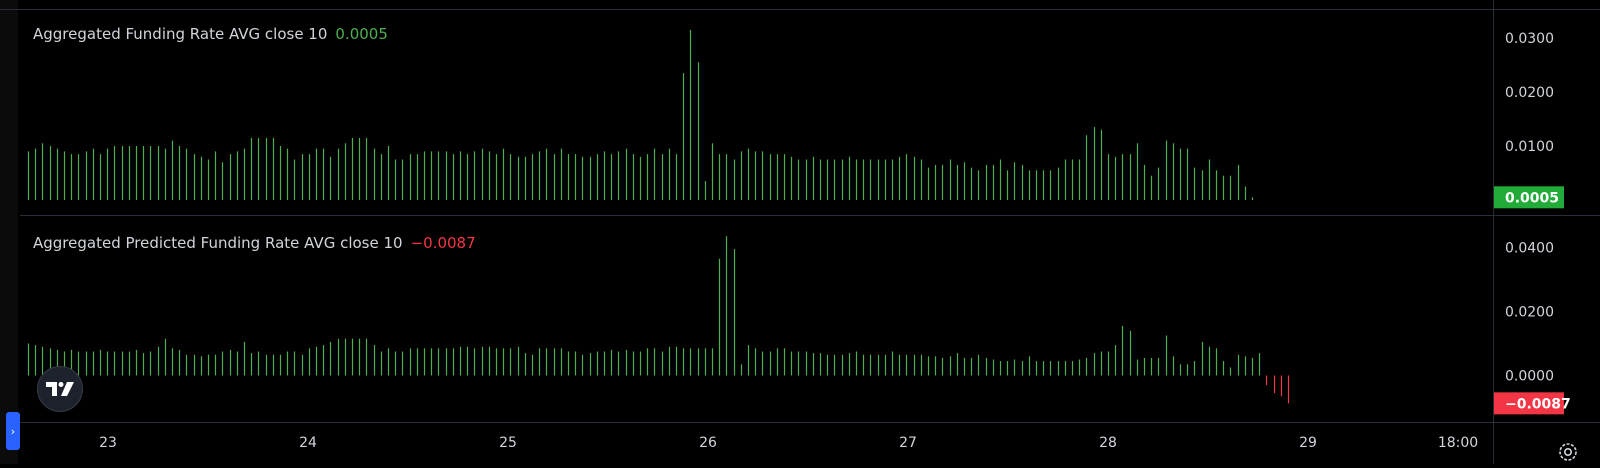 The image size is (1600, 468). I want to click on pane2-y-tick-label: 0.0400, so click(1529, 249).